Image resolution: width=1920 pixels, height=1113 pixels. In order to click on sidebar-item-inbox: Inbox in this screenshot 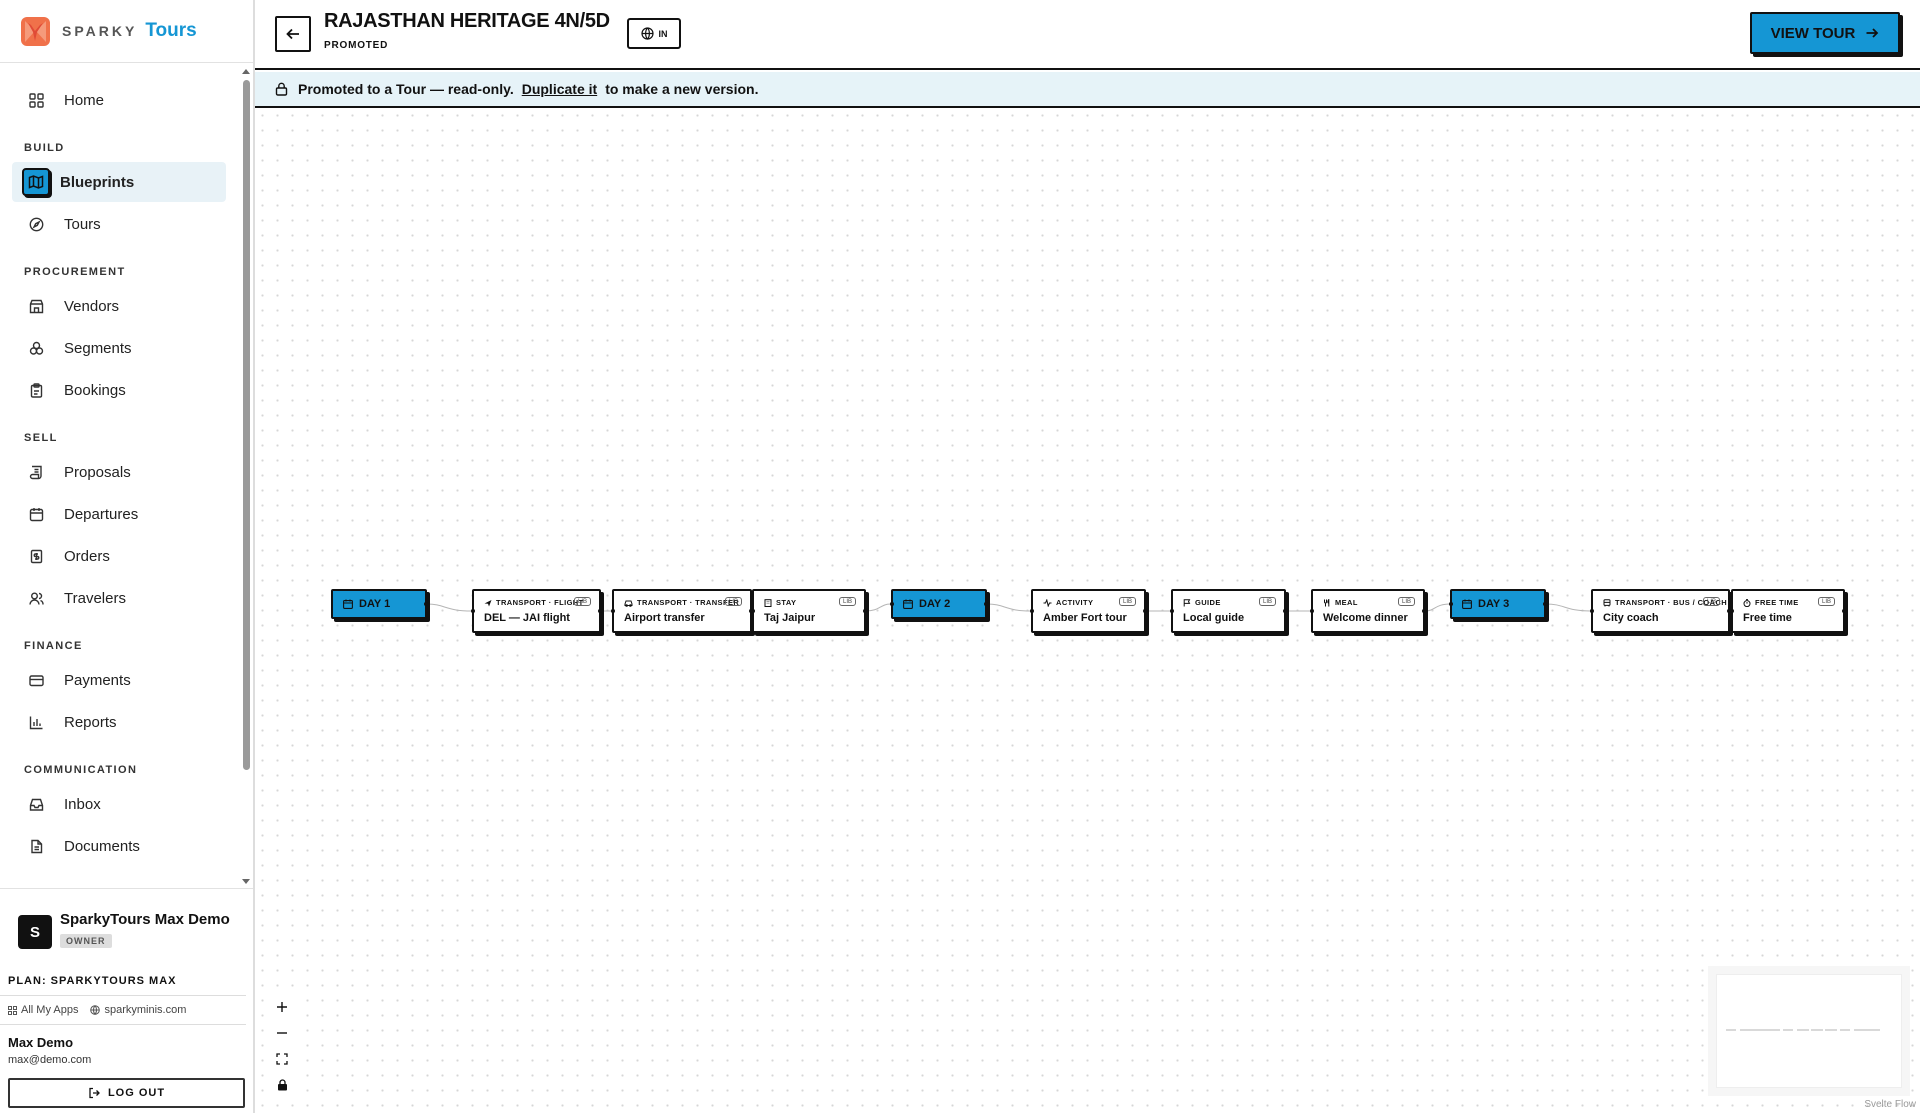, I will do `click(119, 804)`.